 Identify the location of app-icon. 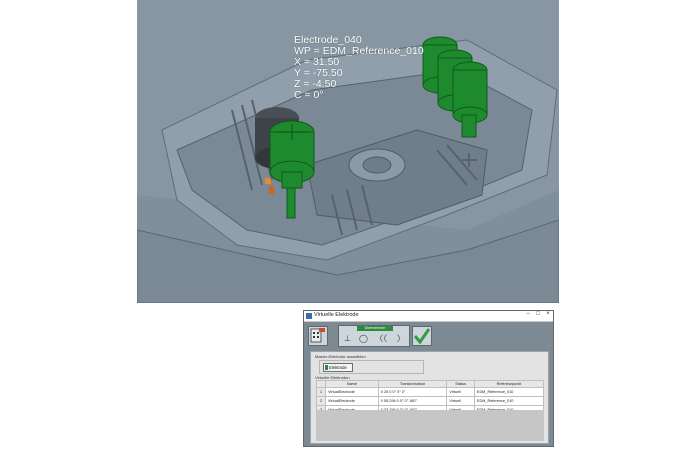
(309, 316).